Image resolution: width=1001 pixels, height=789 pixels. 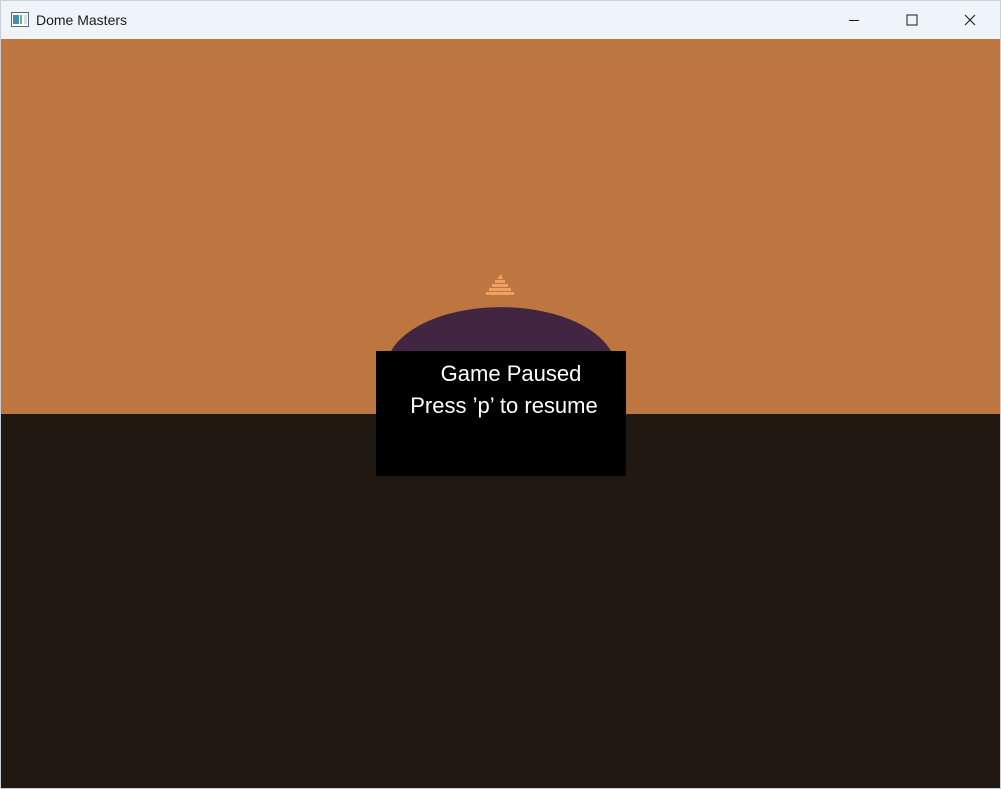 I want to click on close-icon, so click(x=970, y=20).